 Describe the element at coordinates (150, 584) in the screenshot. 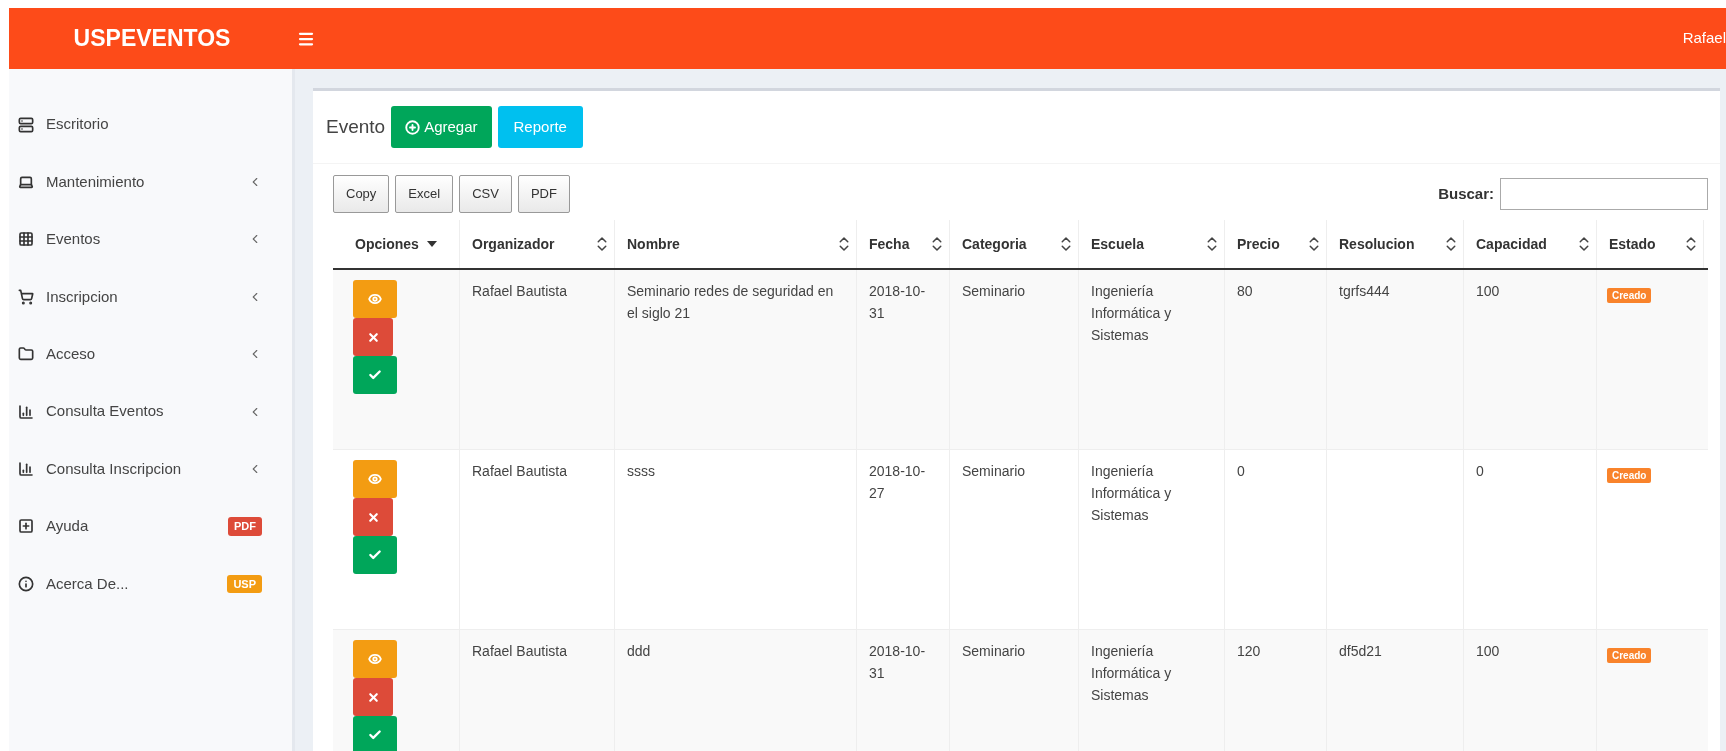

I see `sidebar-item: Acerca De... USP` at that location.